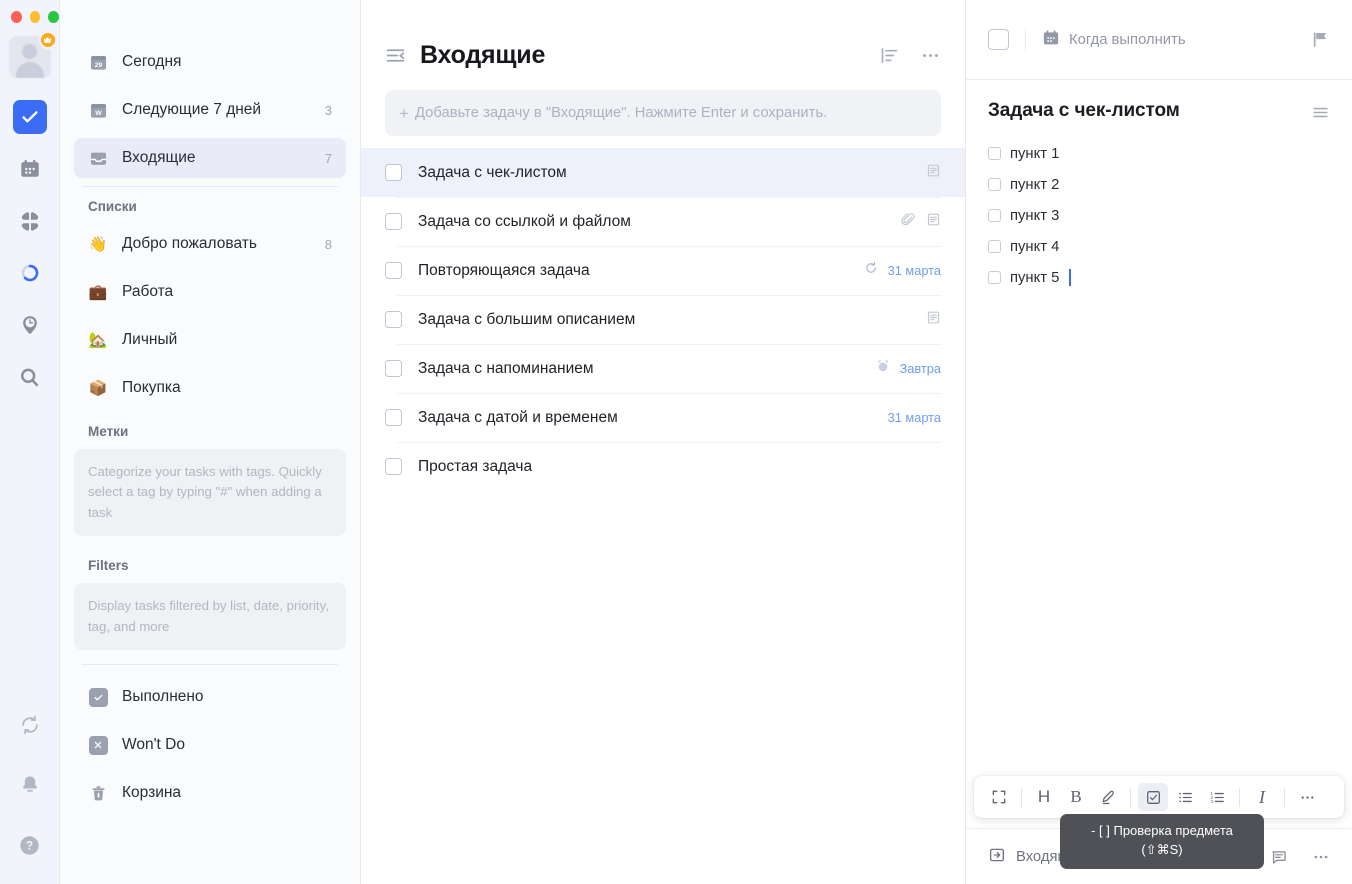 Image resolution: width=1352 pixels, height=884 pixels. I want to click on task-list-header: Входящие, so click(663, 40).